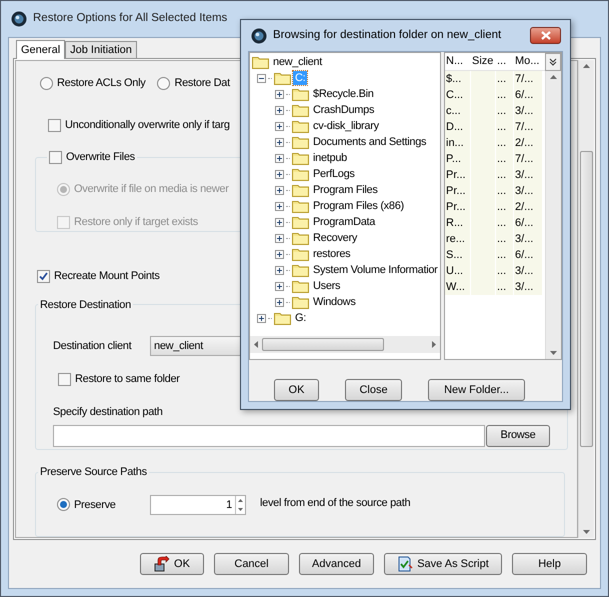 The height and width of the screenshot is (597, 609). What do you see at coordinates (326, 286) in the screenshot?
I see `tree-item: Users` at bounding box center [326, 286].